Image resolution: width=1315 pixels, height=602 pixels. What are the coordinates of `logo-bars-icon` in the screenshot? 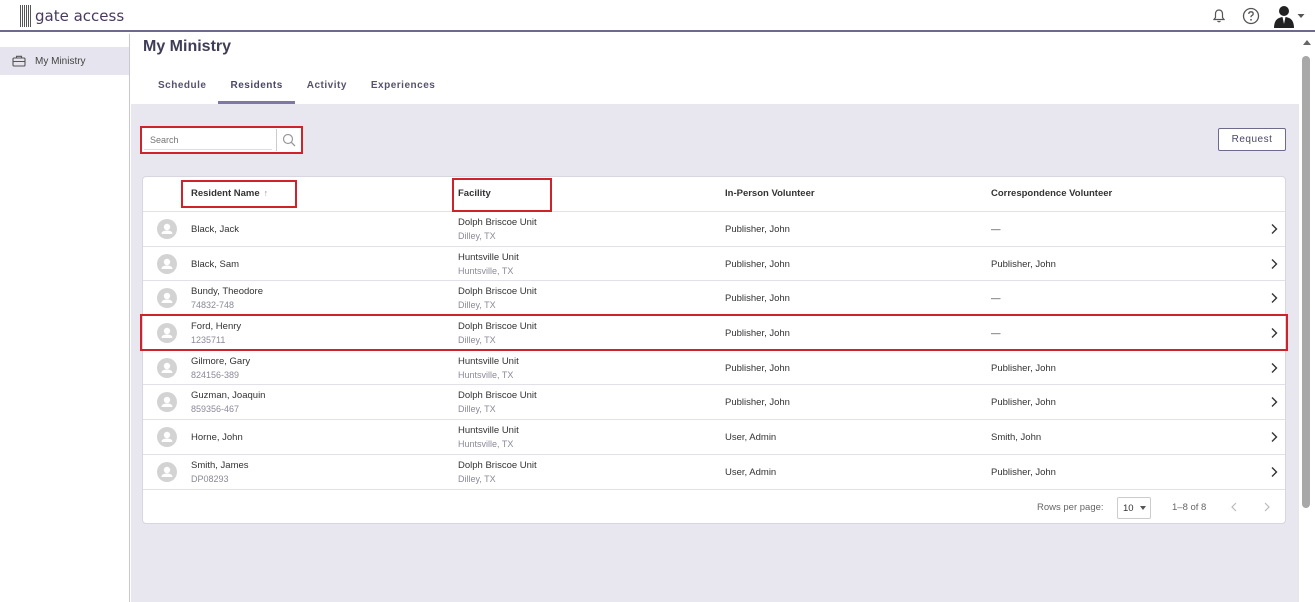 It's located at (25, 16).